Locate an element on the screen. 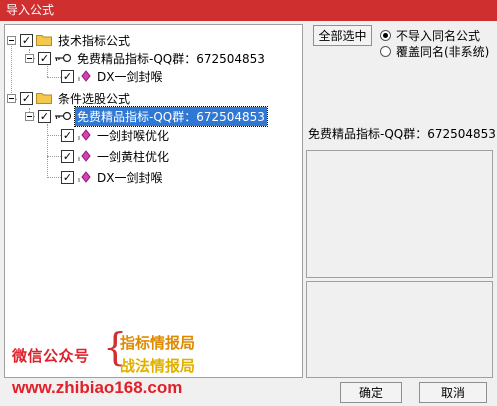 The height and width of the screenshot is (406, 497). tree-node-screening-formulas: ✓ 条件选股公式 is located at coordinates (69, 98).